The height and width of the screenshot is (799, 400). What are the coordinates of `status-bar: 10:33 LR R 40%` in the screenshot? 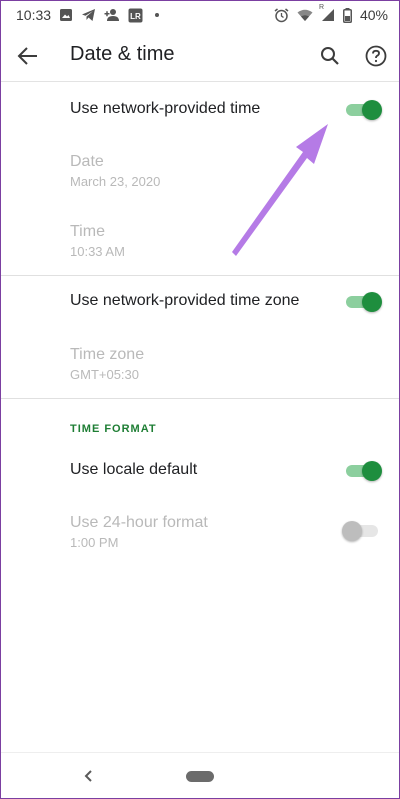 It's located at (200, 15).